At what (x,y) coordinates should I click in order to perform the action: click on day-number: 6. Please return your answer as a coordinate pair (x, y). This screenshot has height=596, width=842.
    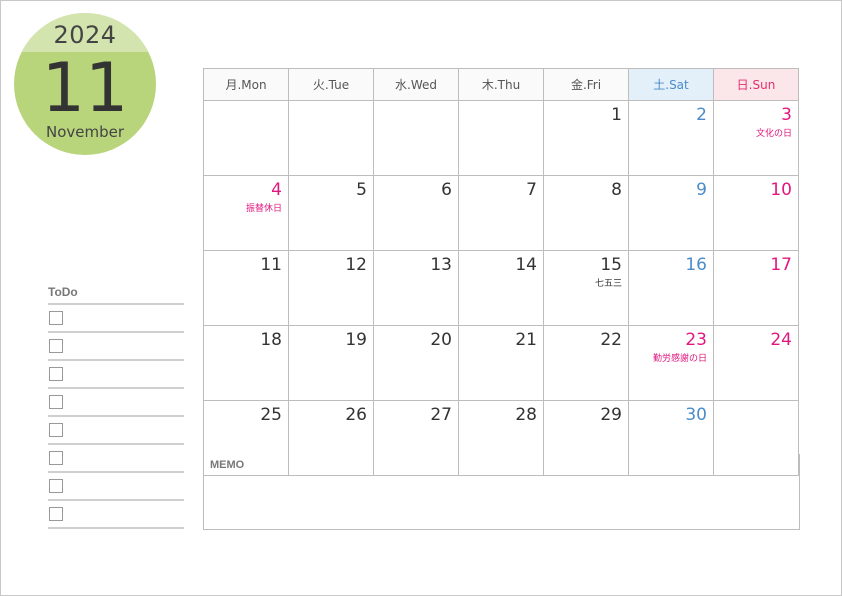
    Looking at the image, I should click on (446, 190).